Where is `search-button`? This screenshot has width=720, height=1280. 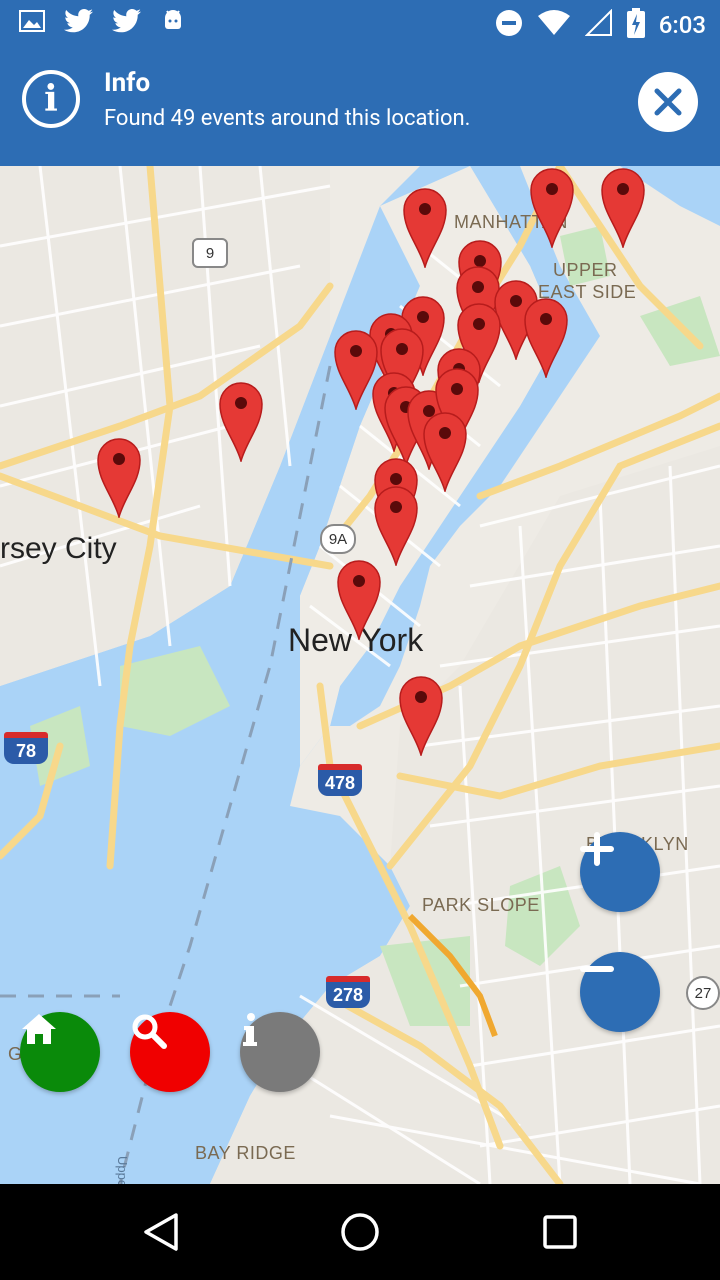 search-button is located at coordinates (170, 1052).